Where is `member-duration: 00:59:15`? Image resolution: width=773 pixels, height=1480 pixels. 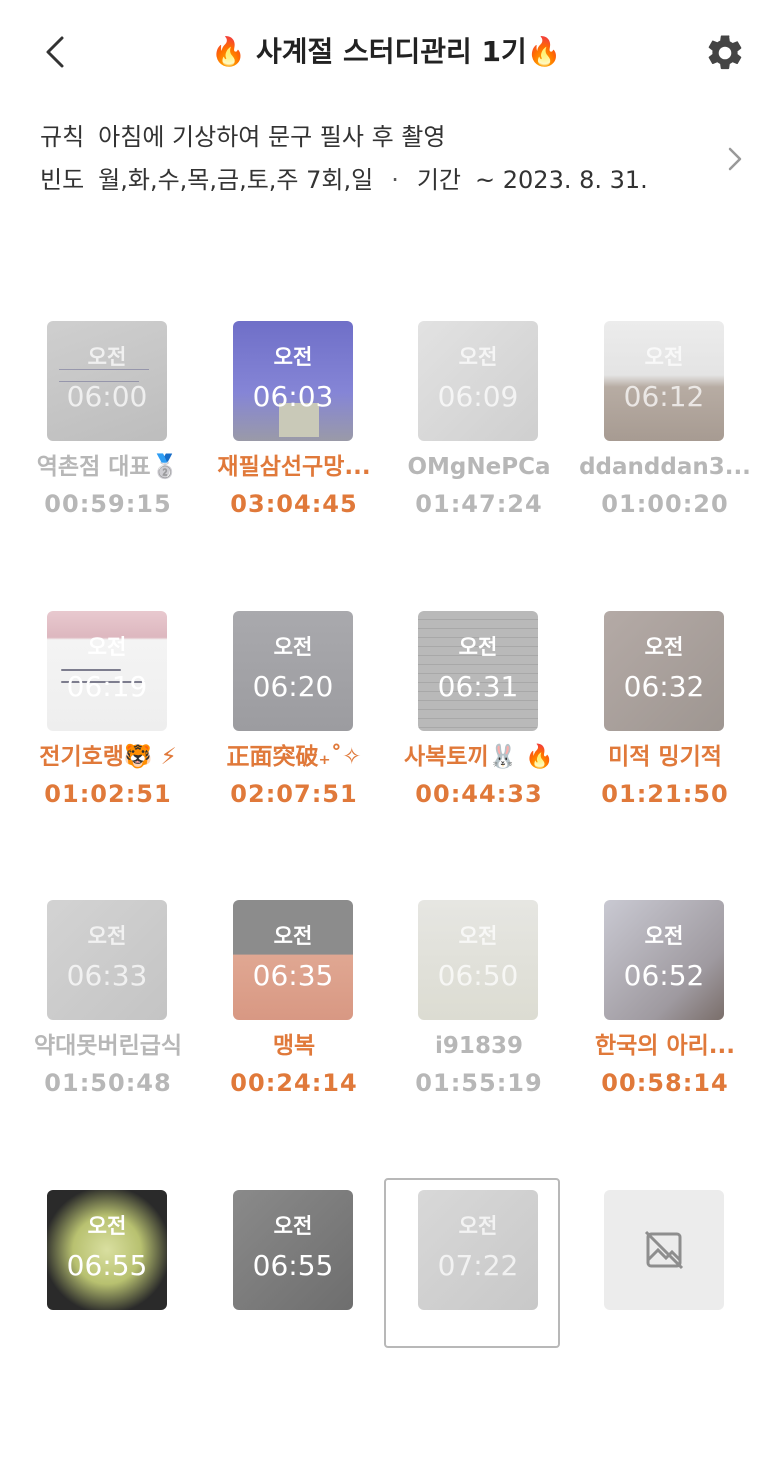
member-duration: 00:59:15 is located at coordinates (108, 504).